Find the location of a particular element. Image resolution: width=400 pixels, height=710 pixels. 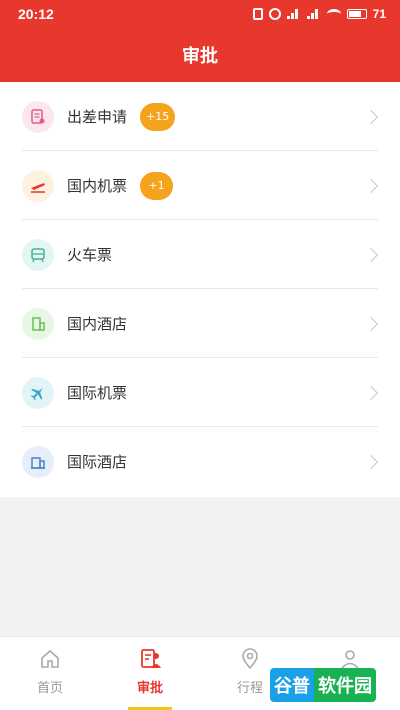

watermark-part: 谷普 is located at coordinates (292, 685).